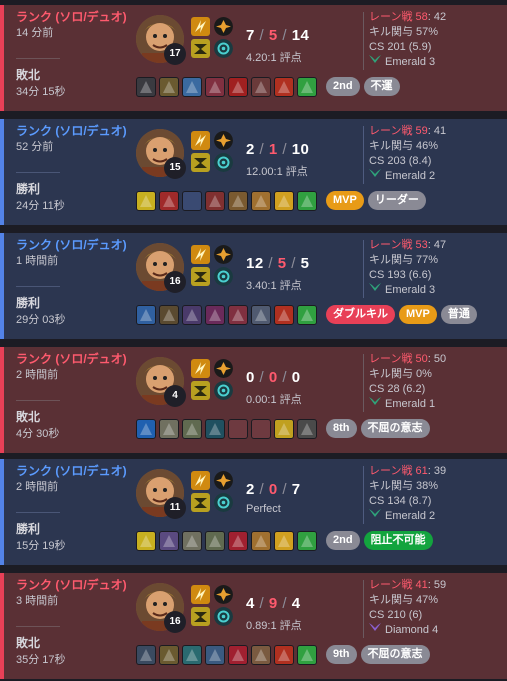  I want to click on kda: 2 / 1 / 10, so click(277, 149).